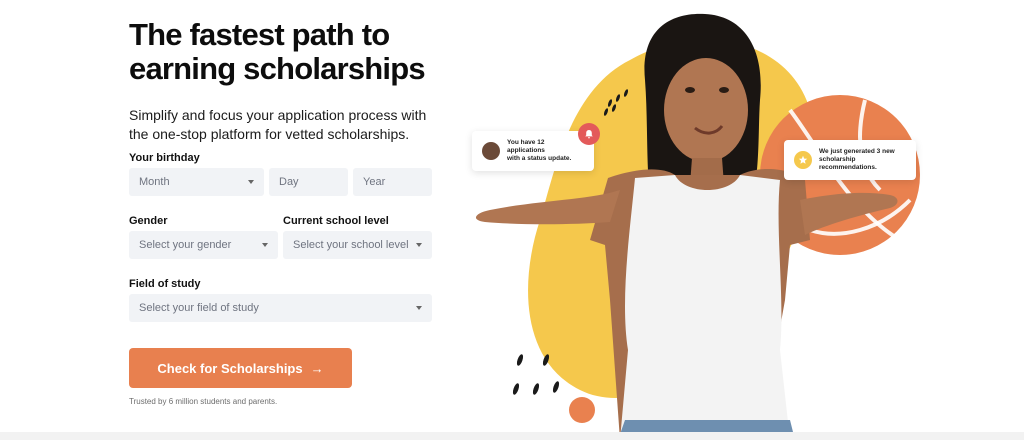 The image size is (1024, 440). What do you see at coordinates (165, 284) in the screenshot?
I see `field-of-study-label: Field of study` at bounding box center [165, 284].